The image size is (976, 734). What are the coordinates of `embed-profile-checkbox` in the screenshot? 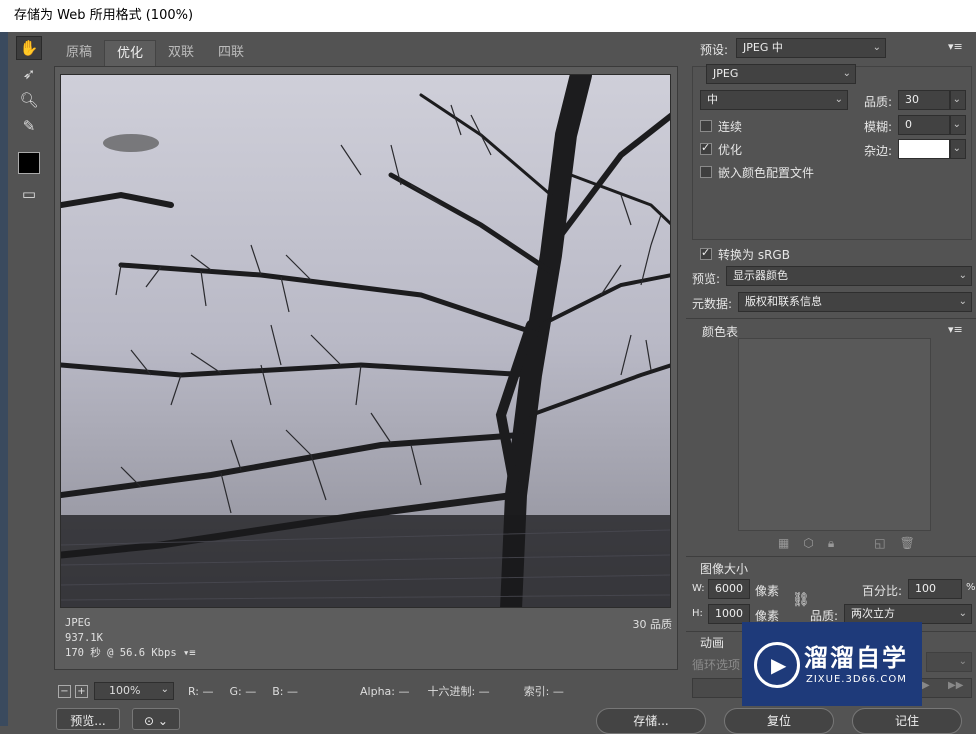 It's located at (706, 172).